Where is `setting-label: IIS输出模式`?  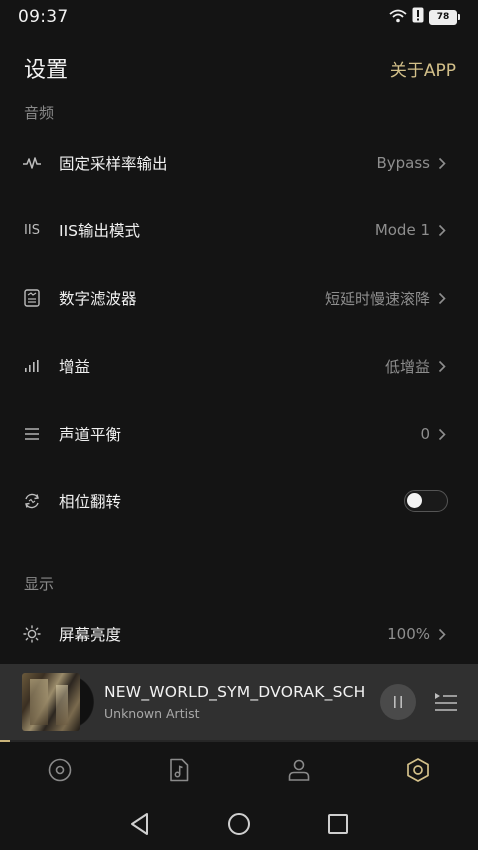
setting-label: IIS输出模式 is located at coordinates (99, 231).